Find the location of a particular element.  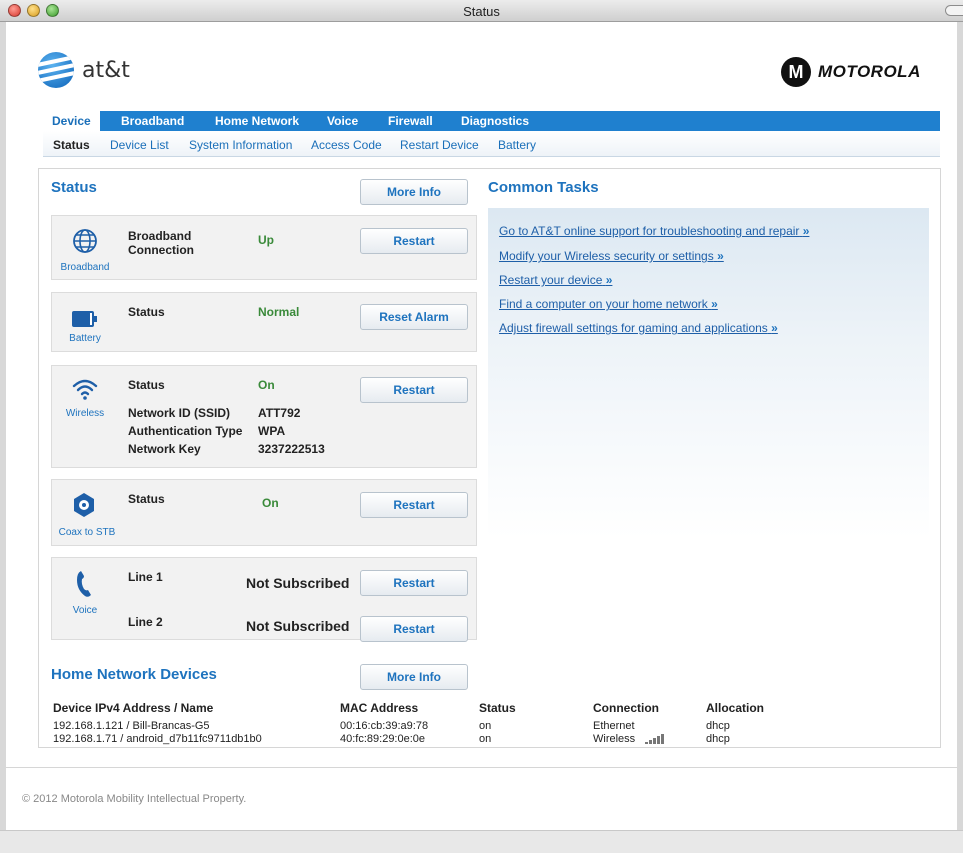

broadband-connection-value: Up is located at coordinates (266, 240).